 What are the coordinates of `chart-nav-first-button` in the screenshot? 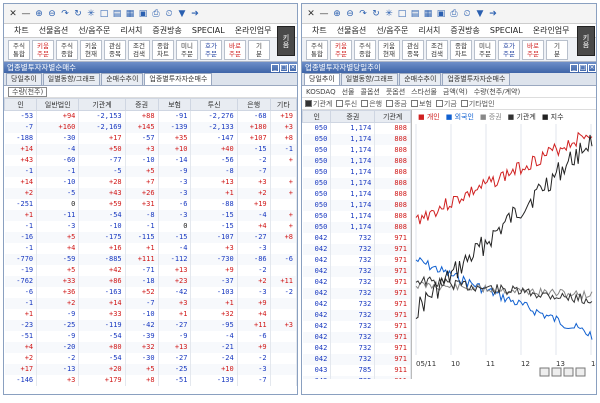 It's located at (544, 372).